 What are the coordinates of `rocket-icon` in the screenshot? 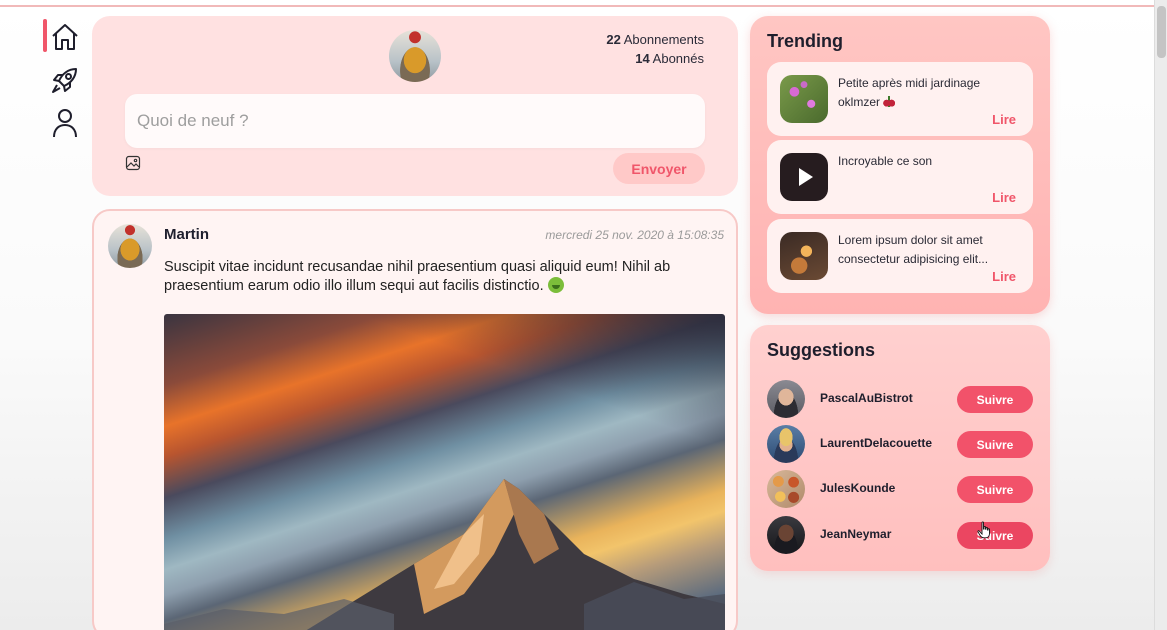 It's located at (64, 80).